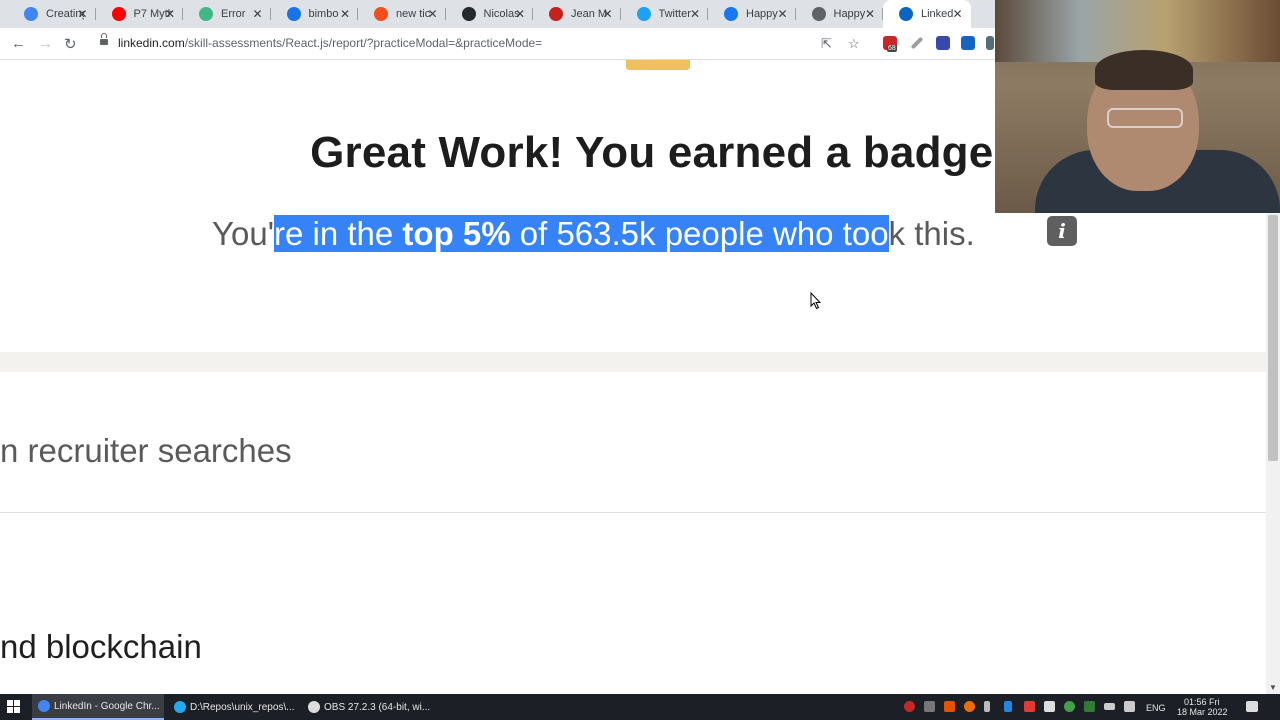 The height and width of the screenshot is (720, 1280). What do you see at coordinates (987, 706) in the screenshot?
I see `microphone-icon` at bounding box center [987, 706].